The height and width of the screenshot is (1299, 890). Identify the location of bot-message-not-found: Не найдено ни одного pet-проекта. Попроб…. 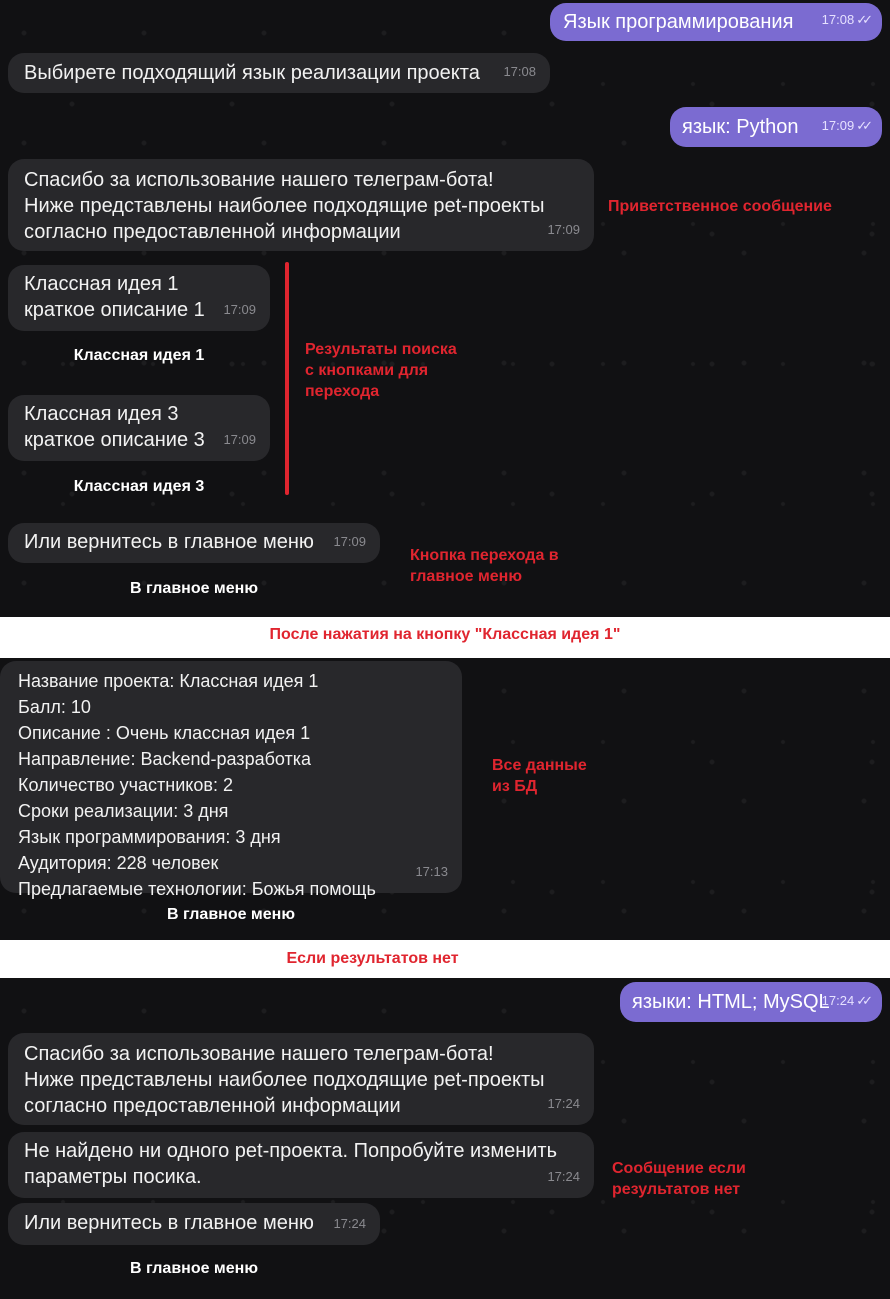
(301, 1165).